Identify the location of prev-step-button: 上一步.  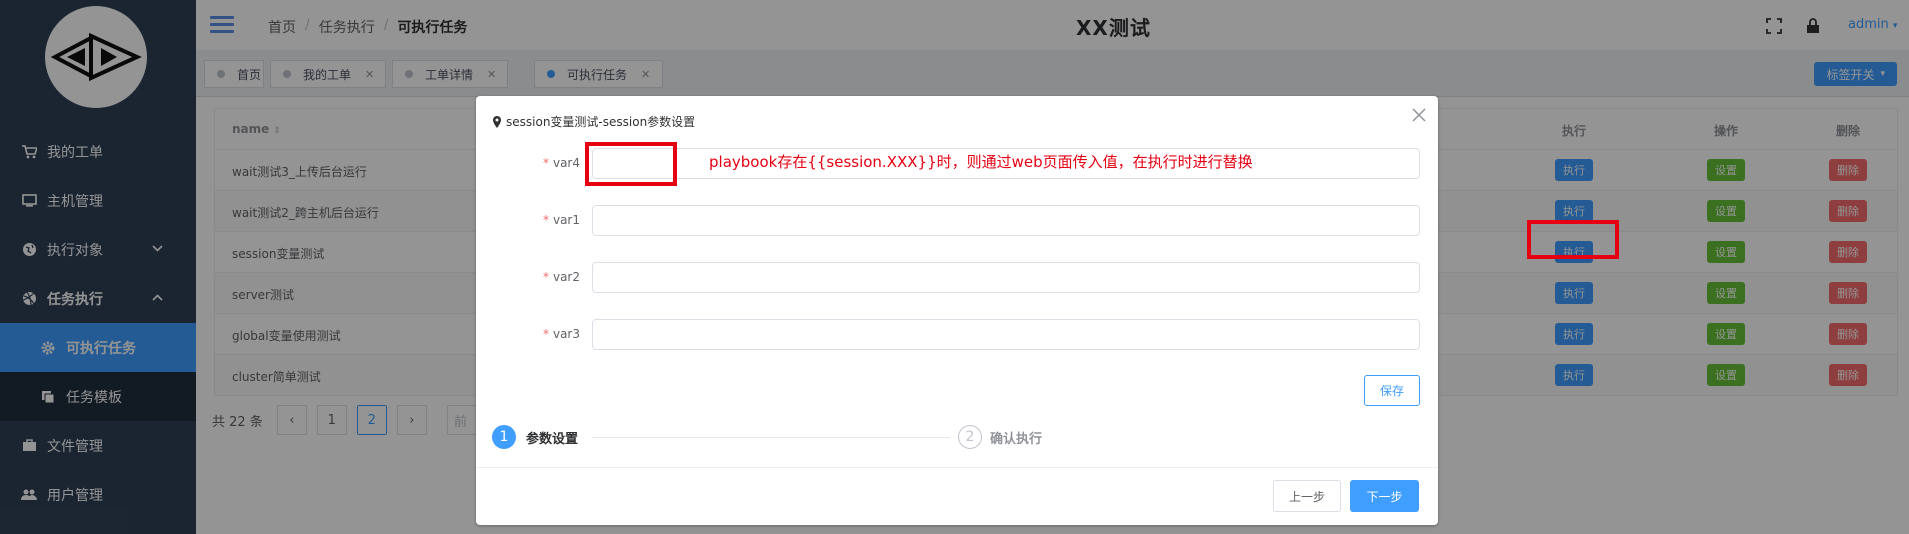
(1307, 496).